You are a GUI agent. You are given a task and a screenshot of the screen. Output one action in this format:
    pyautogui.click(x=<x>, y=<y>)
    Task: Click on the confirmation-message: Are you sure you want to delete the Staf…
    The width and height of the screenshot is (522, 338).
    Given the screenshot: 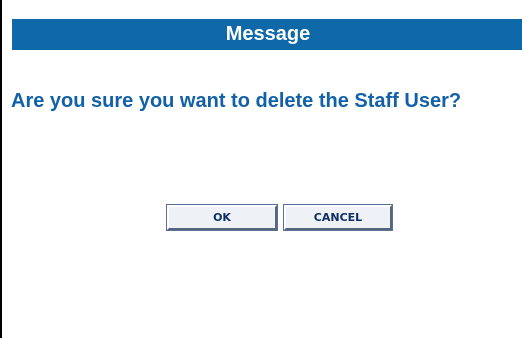 What is the action you would take?
    pyautogui.click(x=236, y=101)
    